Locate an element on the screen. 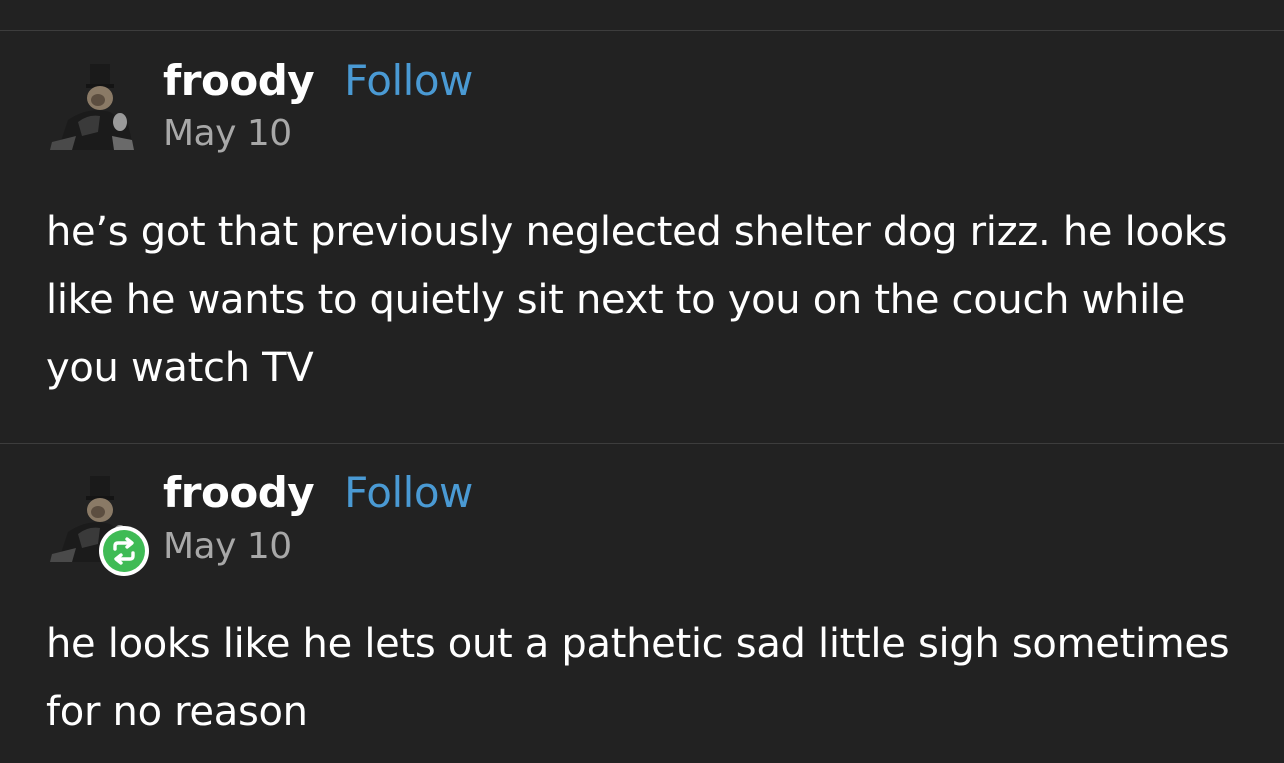  avatar-icon is located at coordinates (92, 106).